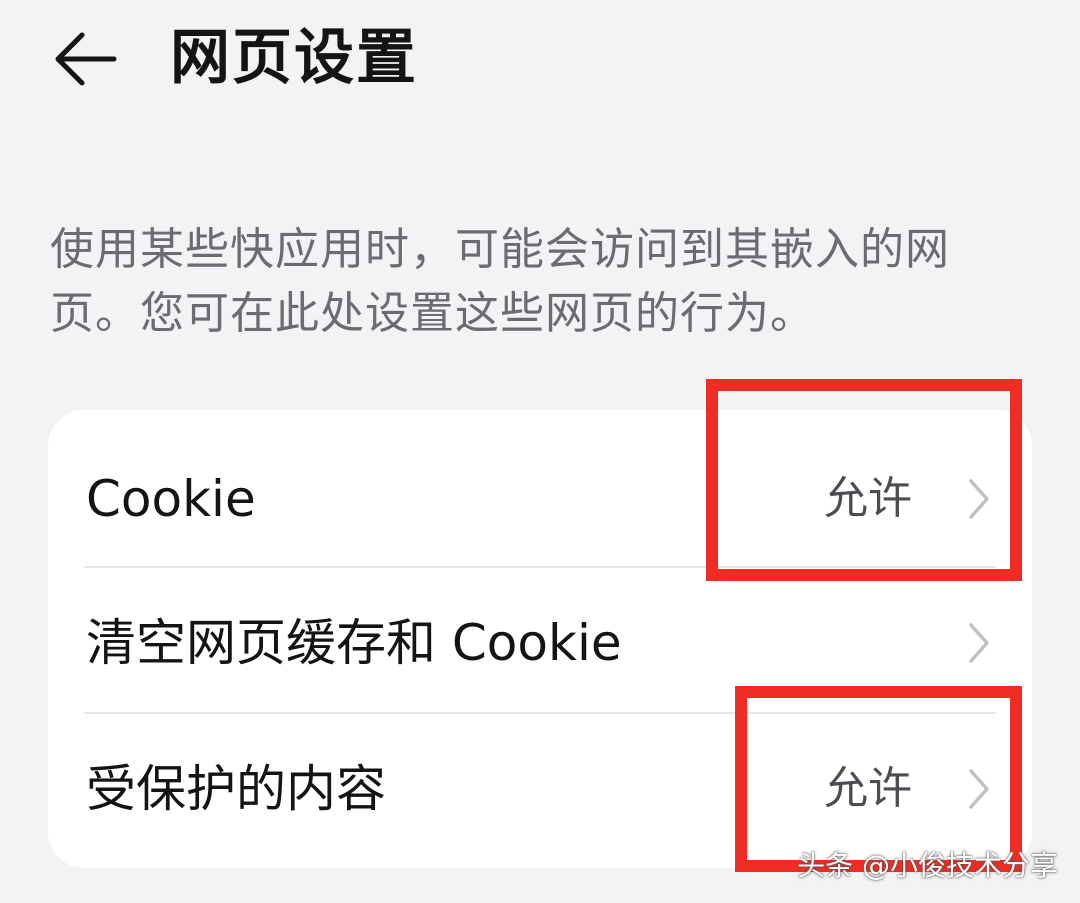 The image size is (1080, 903). What do you see at coordinates (354, 643) in the screenshot?
I see `setting-label: 清空网页缓存和 Cookie` at bounding box center [354, 643].